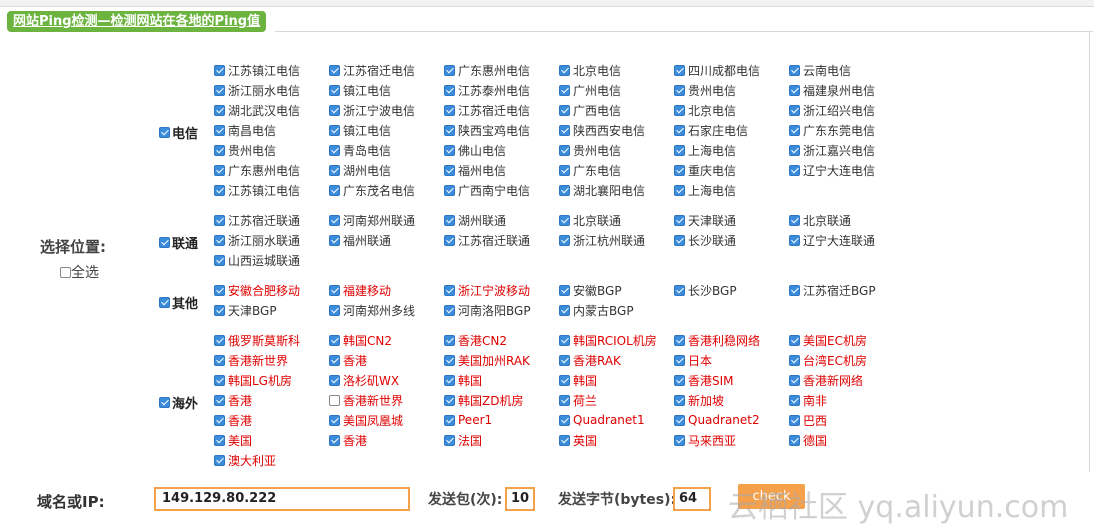 The image size is (1094, 529). I want to click on group-checkbox, so click(164, 402).